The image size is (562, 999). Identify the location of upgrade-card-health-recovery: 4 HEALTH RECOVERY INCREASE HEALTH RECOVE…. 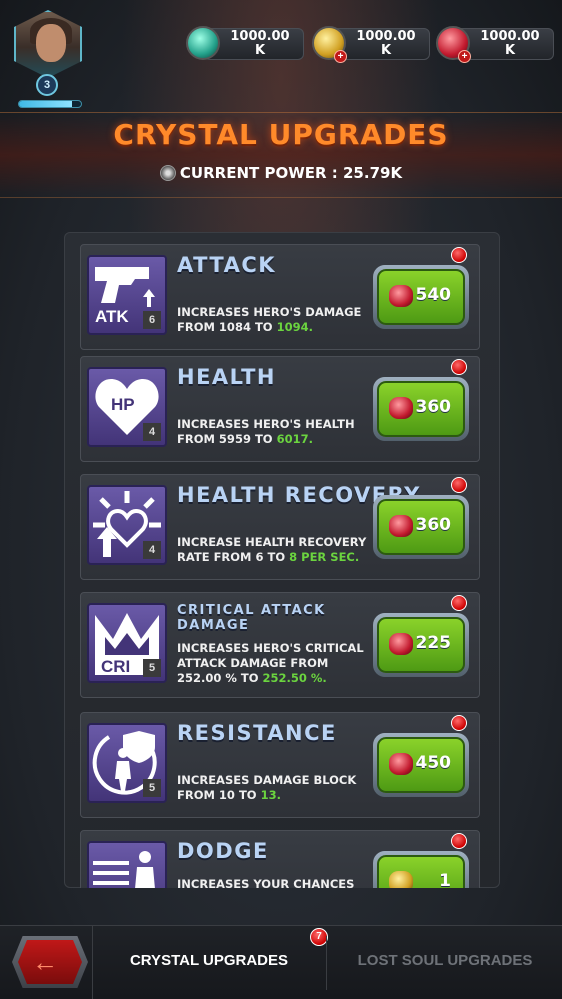
(280, 527).